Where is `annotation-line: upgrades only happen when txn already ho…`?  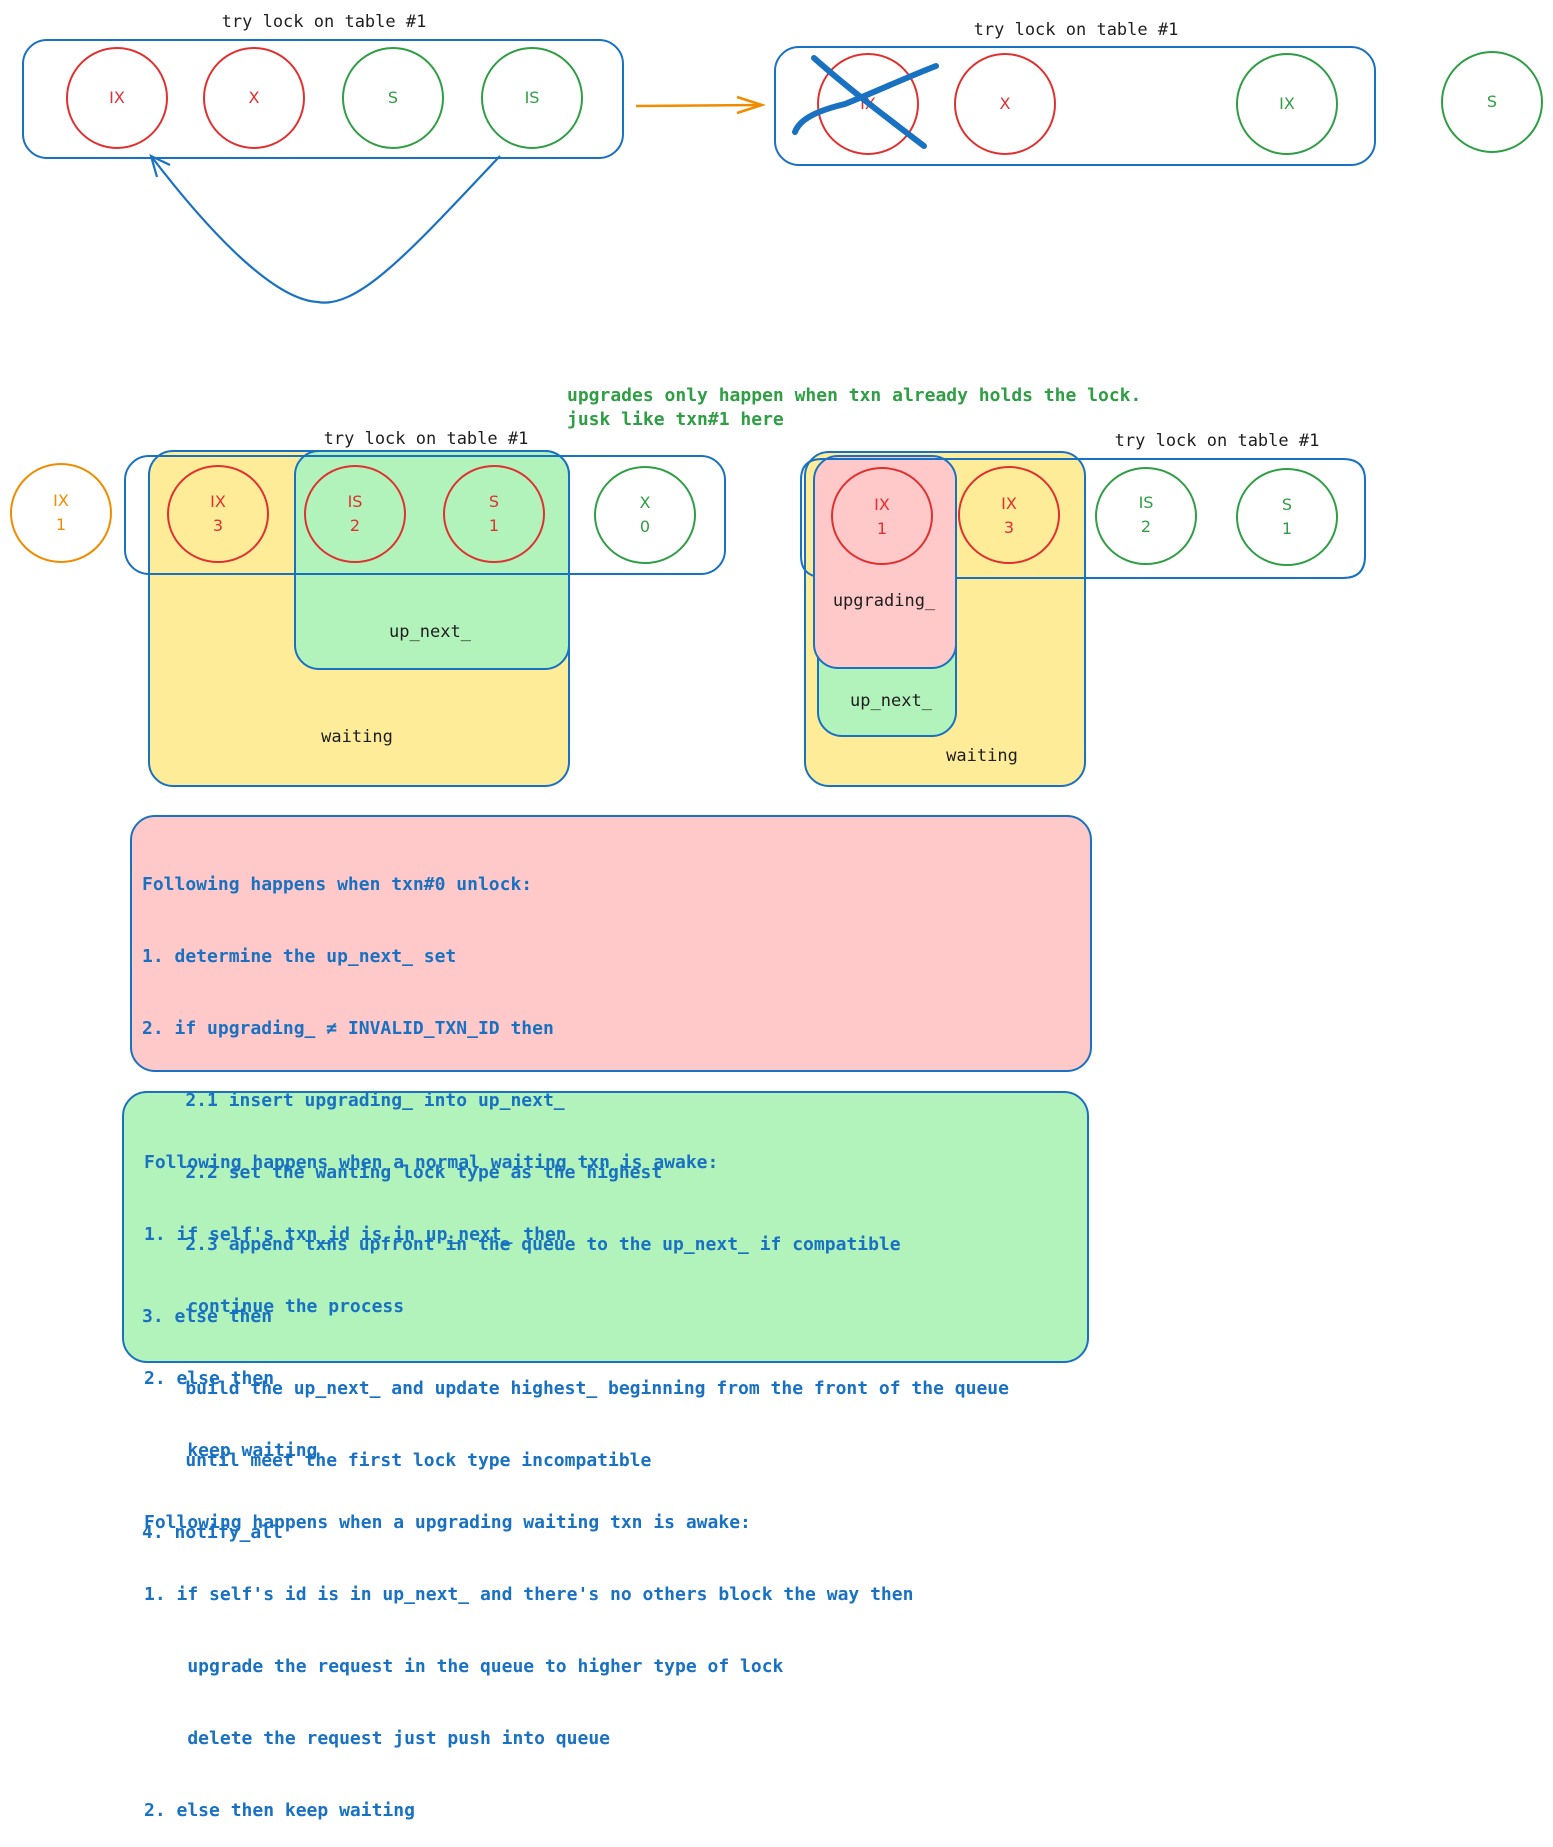
annotation-line: upgrades only happen when txn already ho… is located at coordinates (854, 395).